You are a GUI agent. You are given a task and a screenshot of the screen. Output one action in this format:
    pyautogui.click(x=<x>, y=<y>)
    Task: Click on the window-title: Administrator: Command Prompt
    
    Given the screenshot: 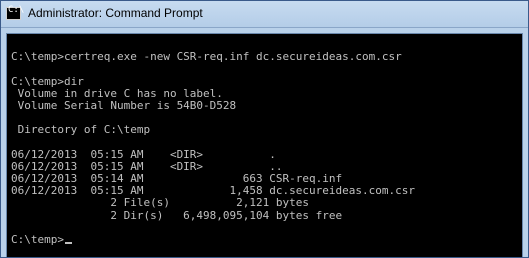 What is the action you would take?
    pyautogui.click(x=115, y=13)
    